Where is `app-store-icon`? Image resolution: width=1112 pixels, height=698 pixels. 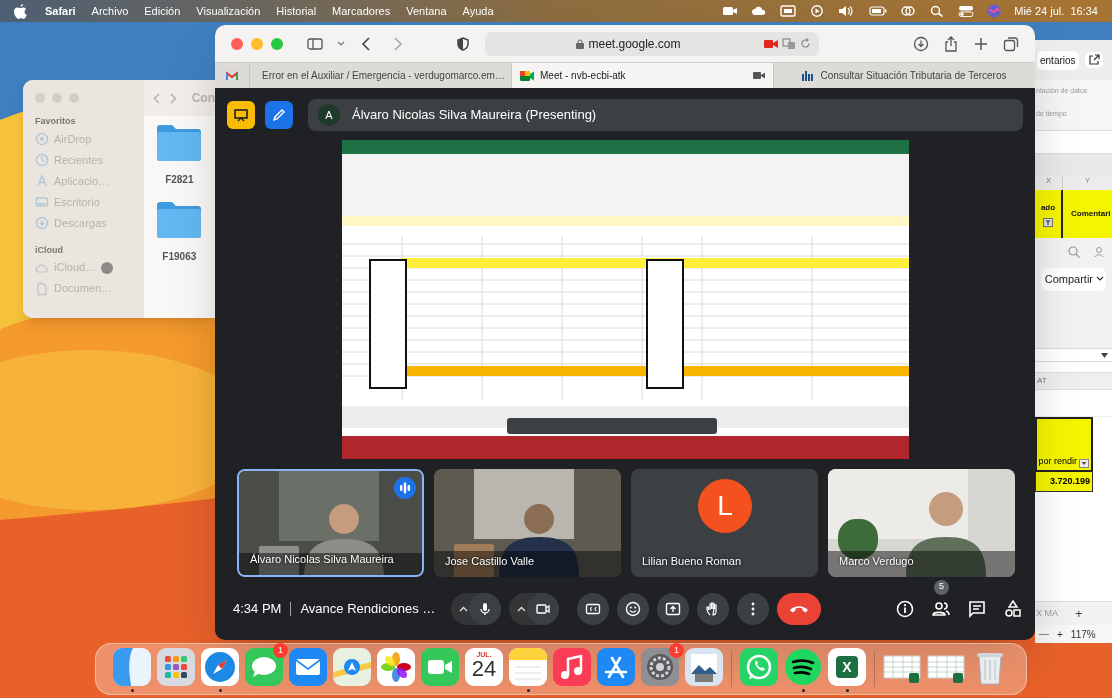 app-store-icon is located at coordinates (616, 667).